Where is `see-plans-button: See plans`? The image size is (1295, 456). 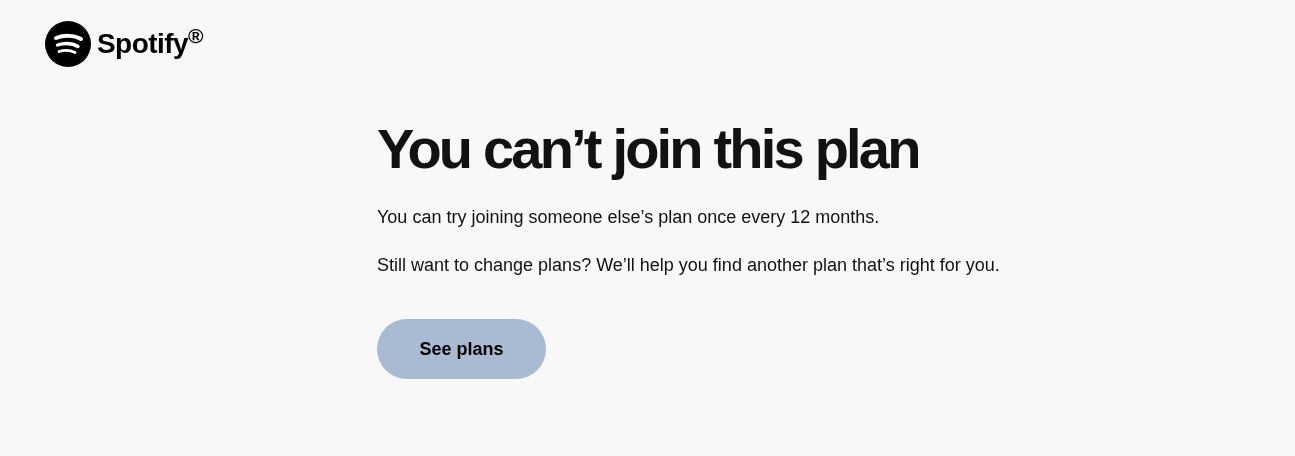
see-plans-button: See plans is located at coordinates (461, 349).